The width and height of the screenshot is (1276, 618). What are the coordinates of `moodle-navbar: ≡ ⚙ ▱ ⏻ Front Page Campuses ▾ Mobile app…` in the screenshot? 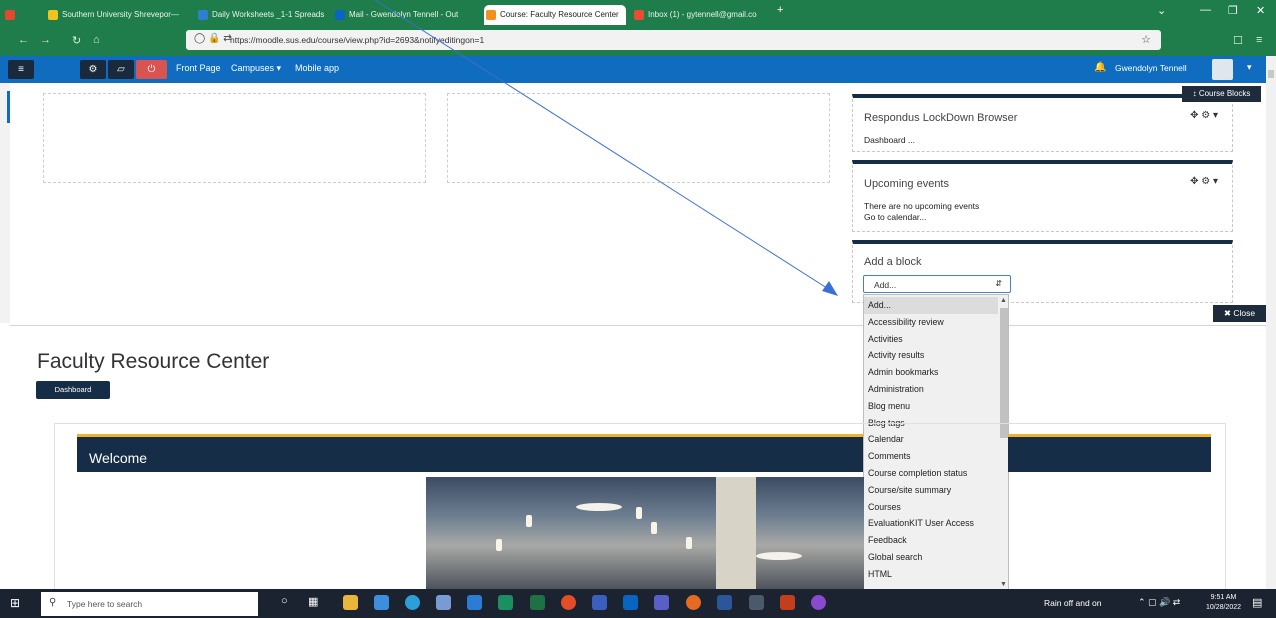 It's located at (638, 69).